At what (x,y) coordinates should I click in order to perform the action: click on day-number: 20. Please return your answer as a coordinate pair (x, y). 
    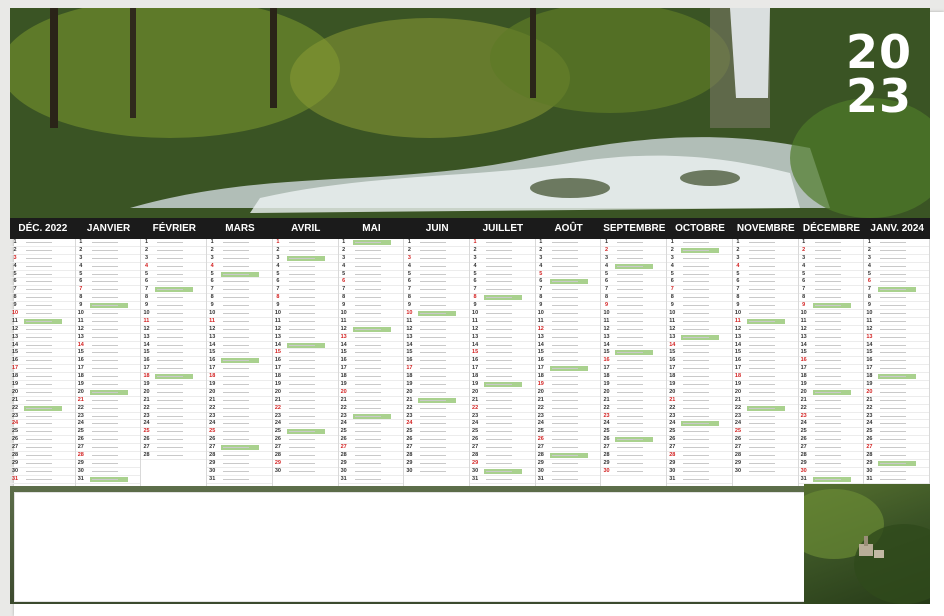
    Looking at the image, I should click on (672, 391).